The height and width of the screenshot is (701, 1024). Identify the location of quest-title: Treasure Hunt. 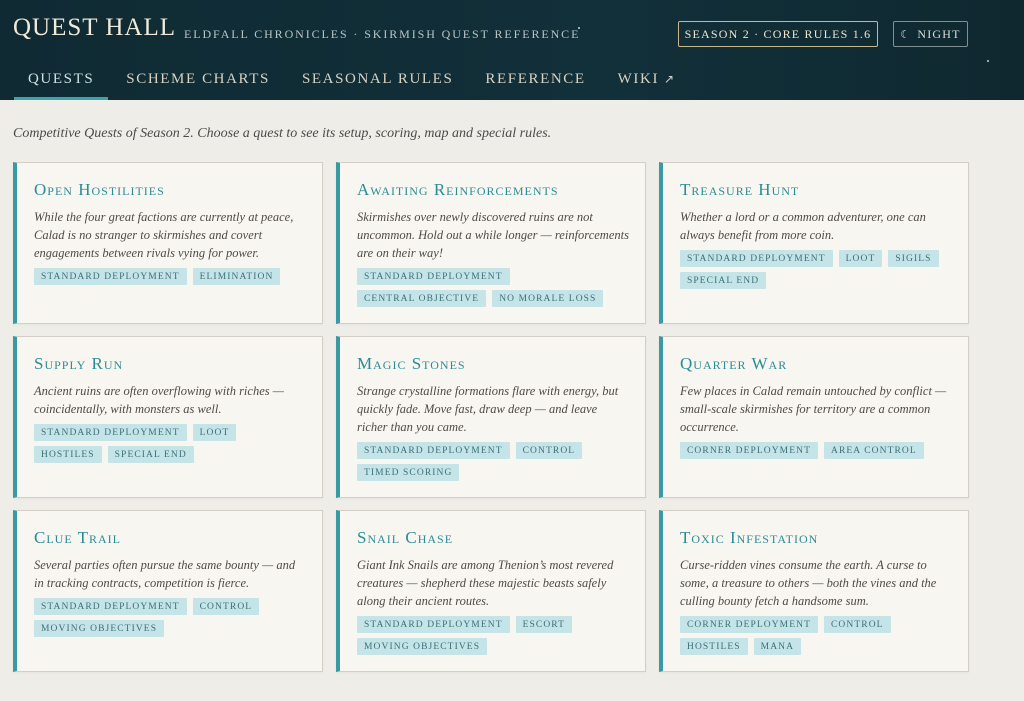
(740, 189).